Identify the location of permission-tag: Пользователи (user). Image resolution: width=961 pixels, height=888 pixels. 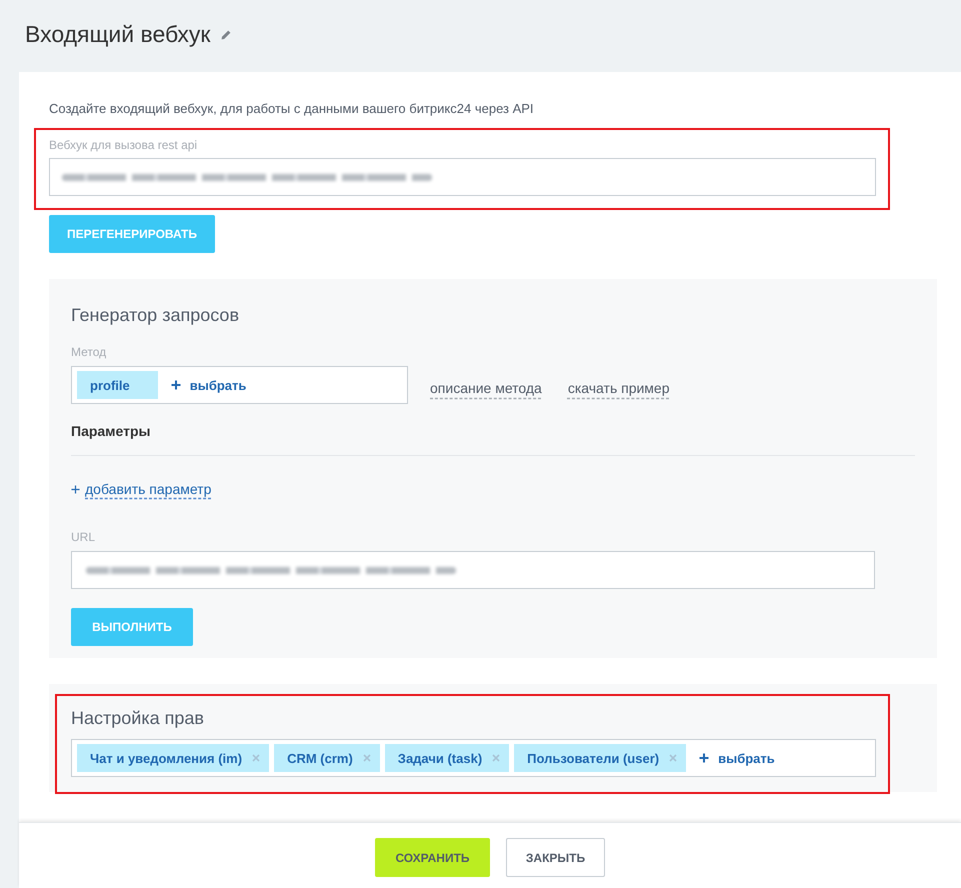
(600, 758).